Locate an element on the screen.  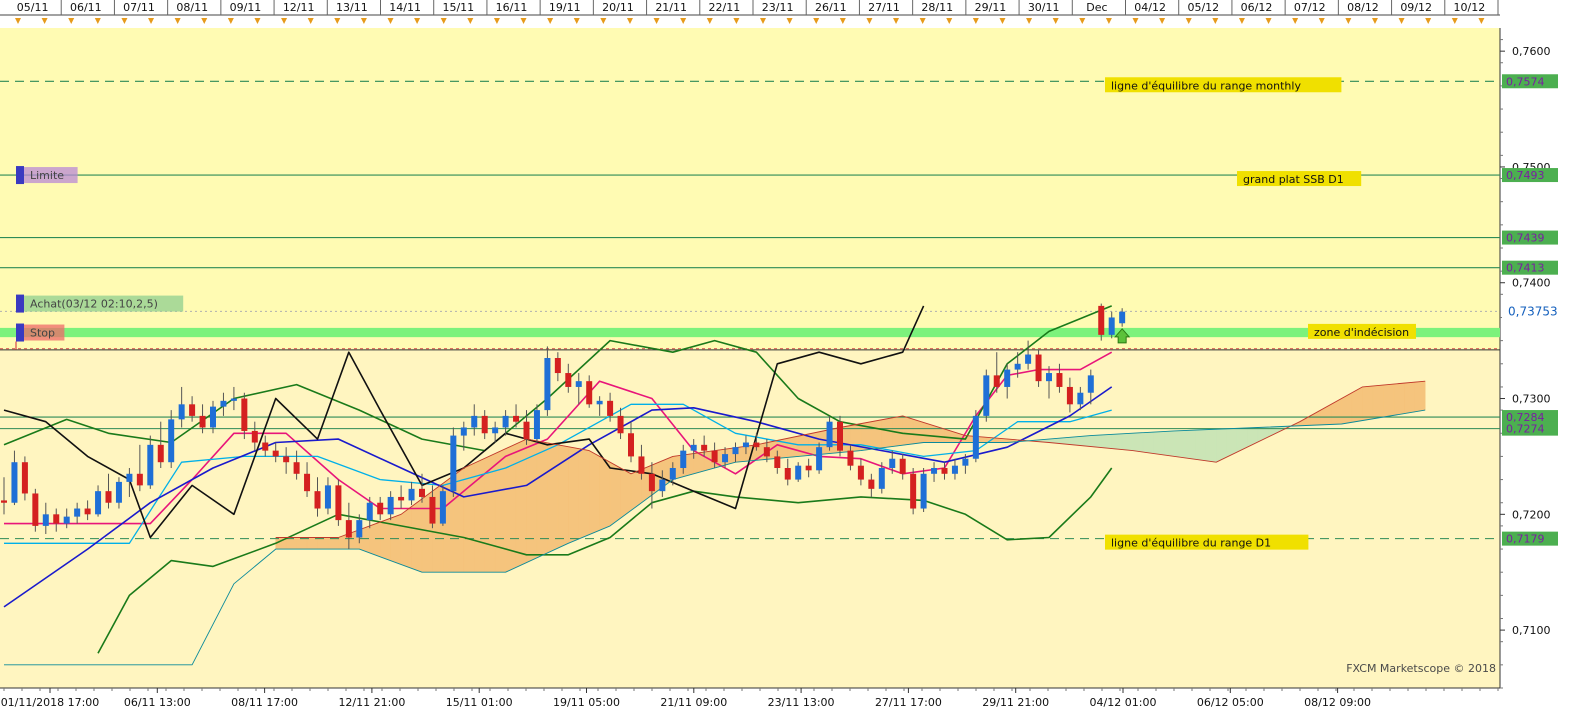
current-price-tag: 0,73753 is located at coordinates (1533, 311).